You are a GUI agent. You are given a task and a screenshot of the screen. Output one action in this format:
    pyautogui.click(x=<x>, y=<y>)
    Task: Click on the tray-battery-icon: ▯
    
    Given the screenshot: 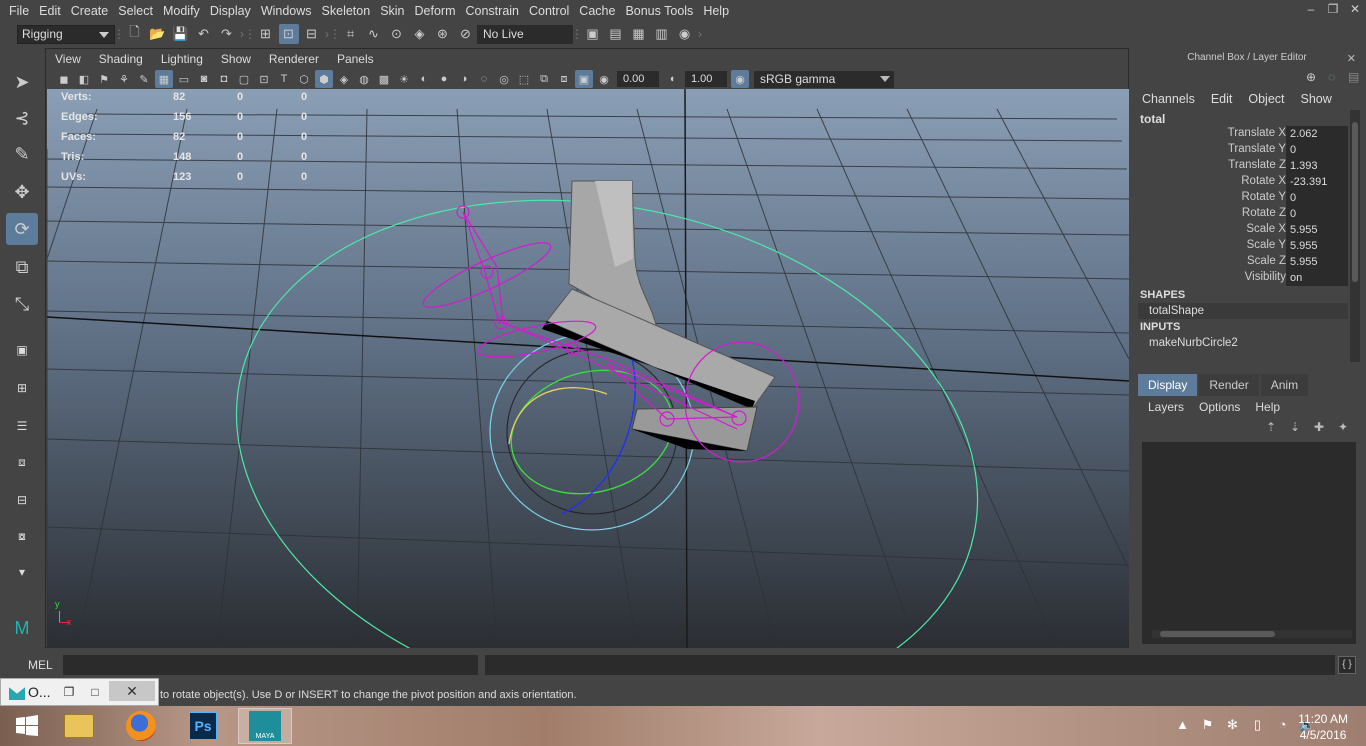 What is the action you would take?
    pyautogui.click(x=1257, y=725)
    